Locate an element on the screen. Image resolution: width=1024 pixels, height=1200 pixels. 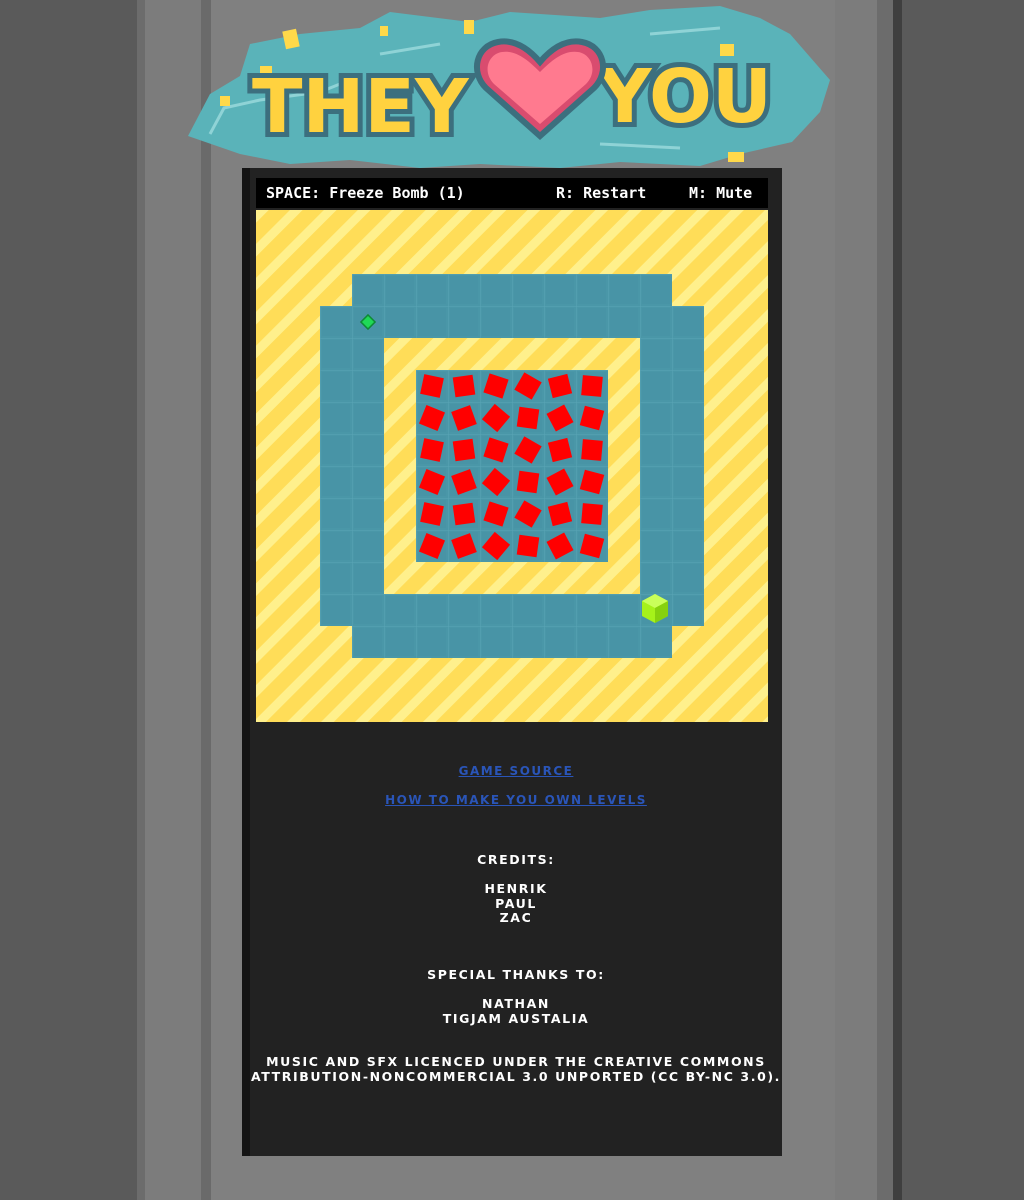
thanks-list: NATHAN TIGJAM AUSTALIA is located at coordinates (516, 1011).